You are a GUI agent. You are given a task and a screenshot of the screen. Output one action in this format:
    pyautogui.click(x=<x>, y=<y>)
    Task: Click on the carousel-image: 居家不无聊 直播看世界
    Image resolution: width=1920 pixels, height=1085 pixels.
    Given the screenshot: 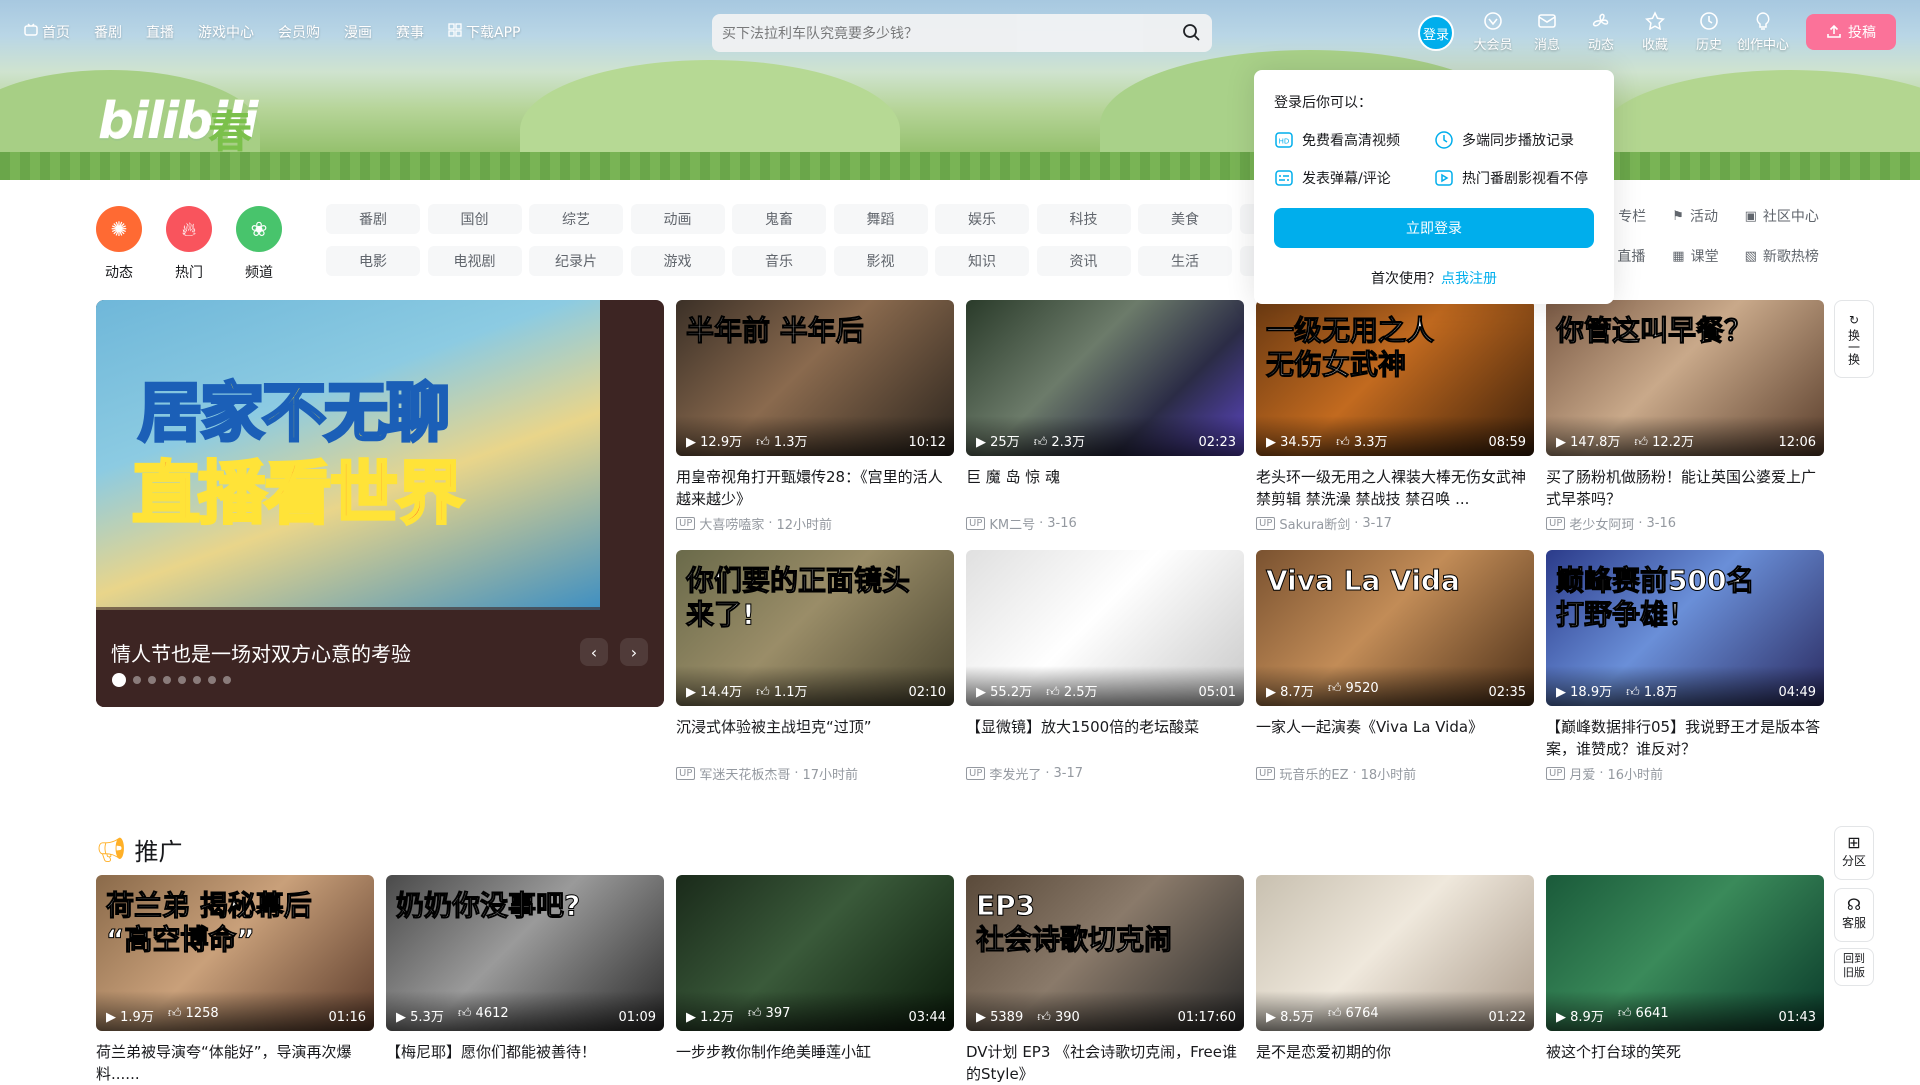 What is the action you would take?
    pyautogui.click(x=348, y=455)
    